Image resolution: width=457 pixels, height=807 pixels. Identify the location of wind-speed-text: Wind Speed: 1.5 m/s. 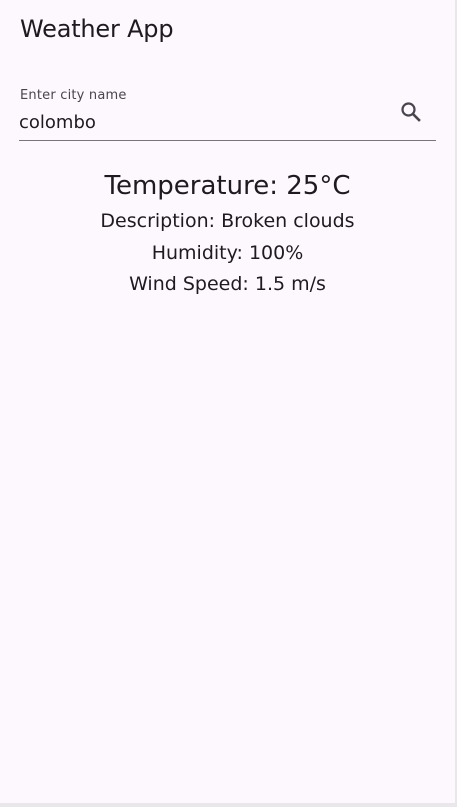
(227, 285).